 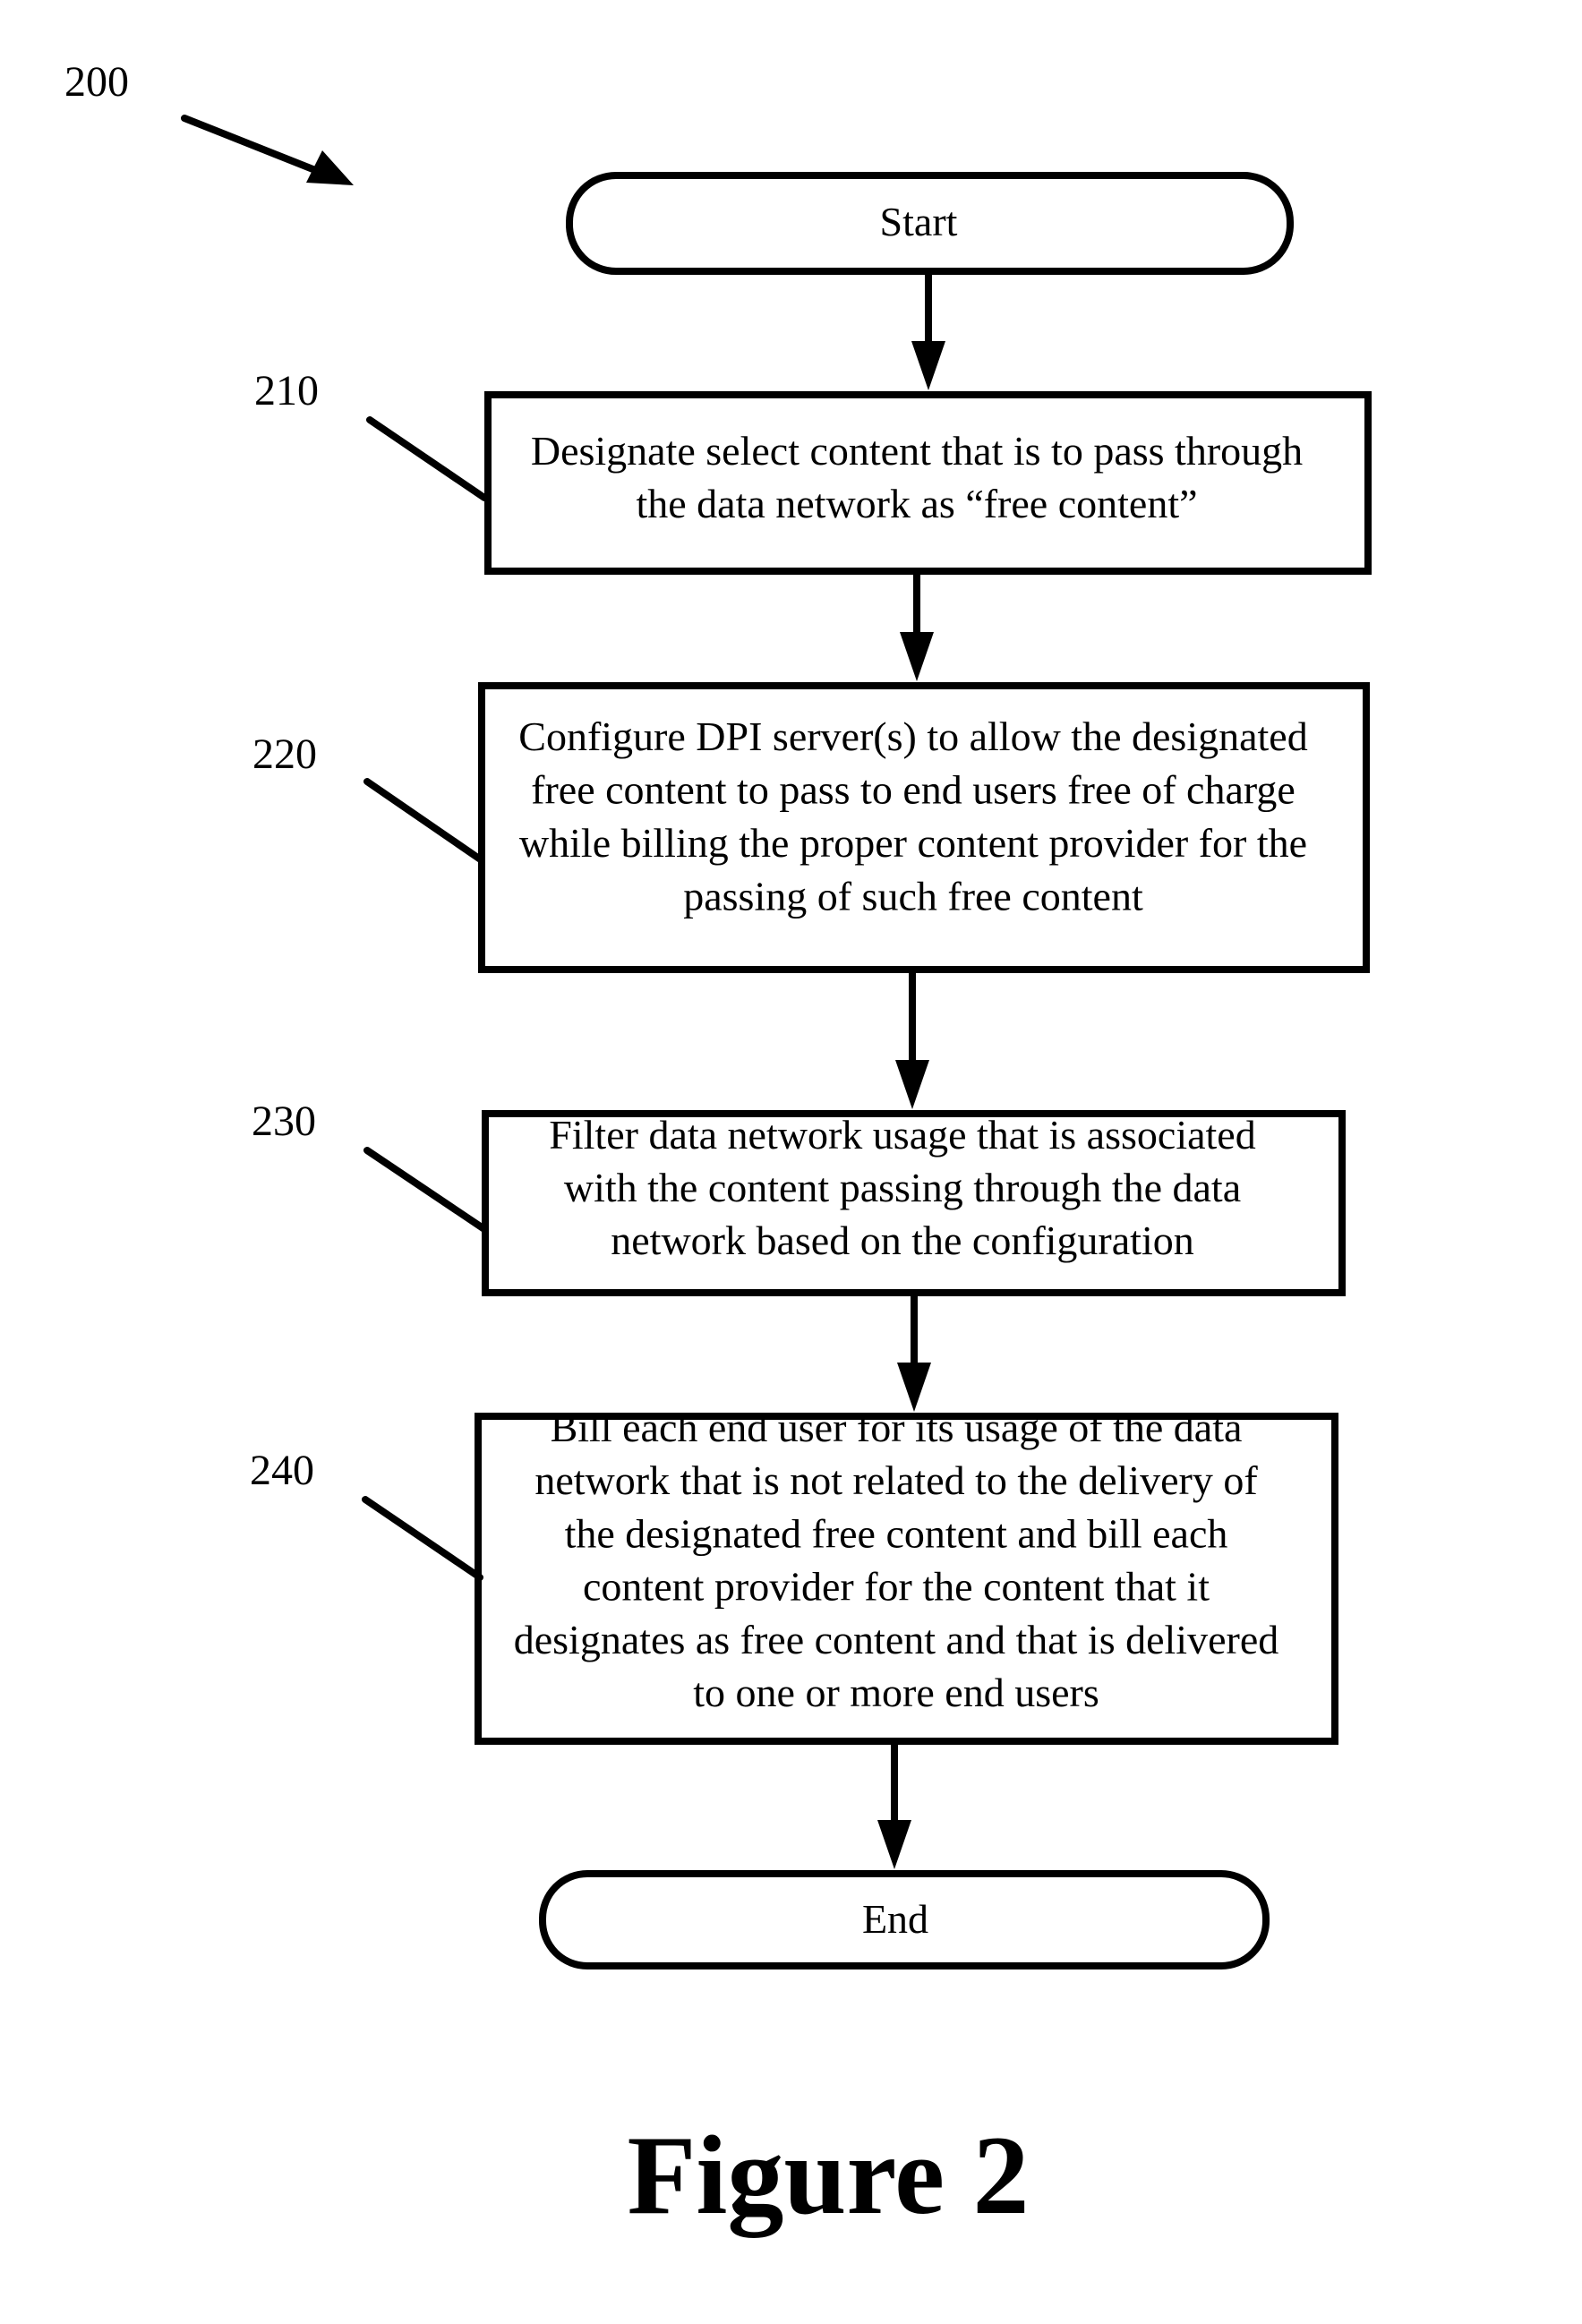 I want to click on step-text-line: content provider for the content that it, so click(x=896, y=1587).